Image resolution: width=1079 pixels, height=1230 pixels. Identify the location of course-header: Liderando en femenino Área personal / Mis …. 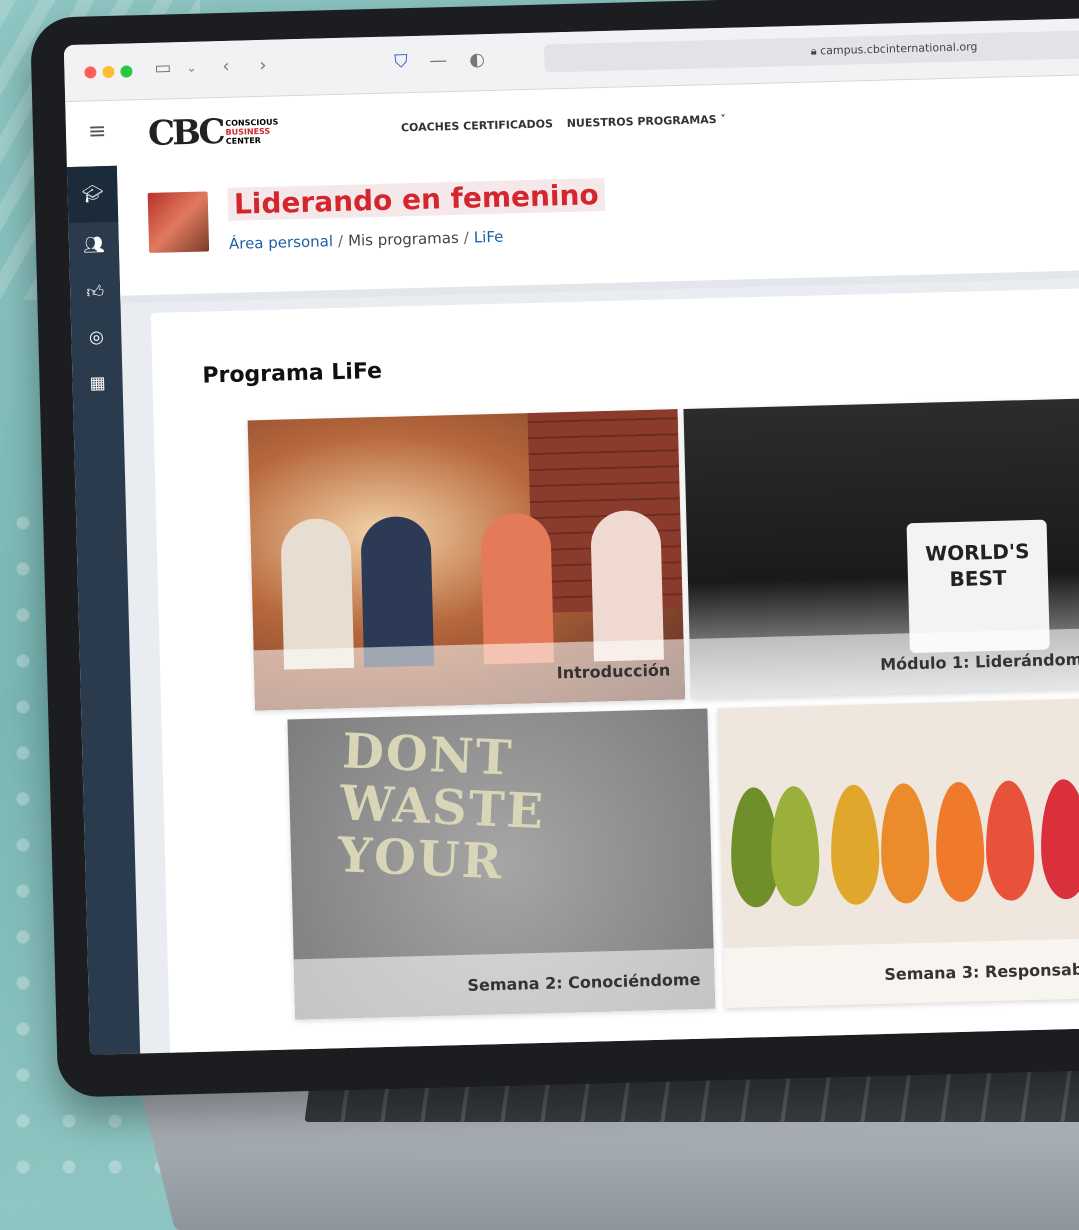
(597, 220).